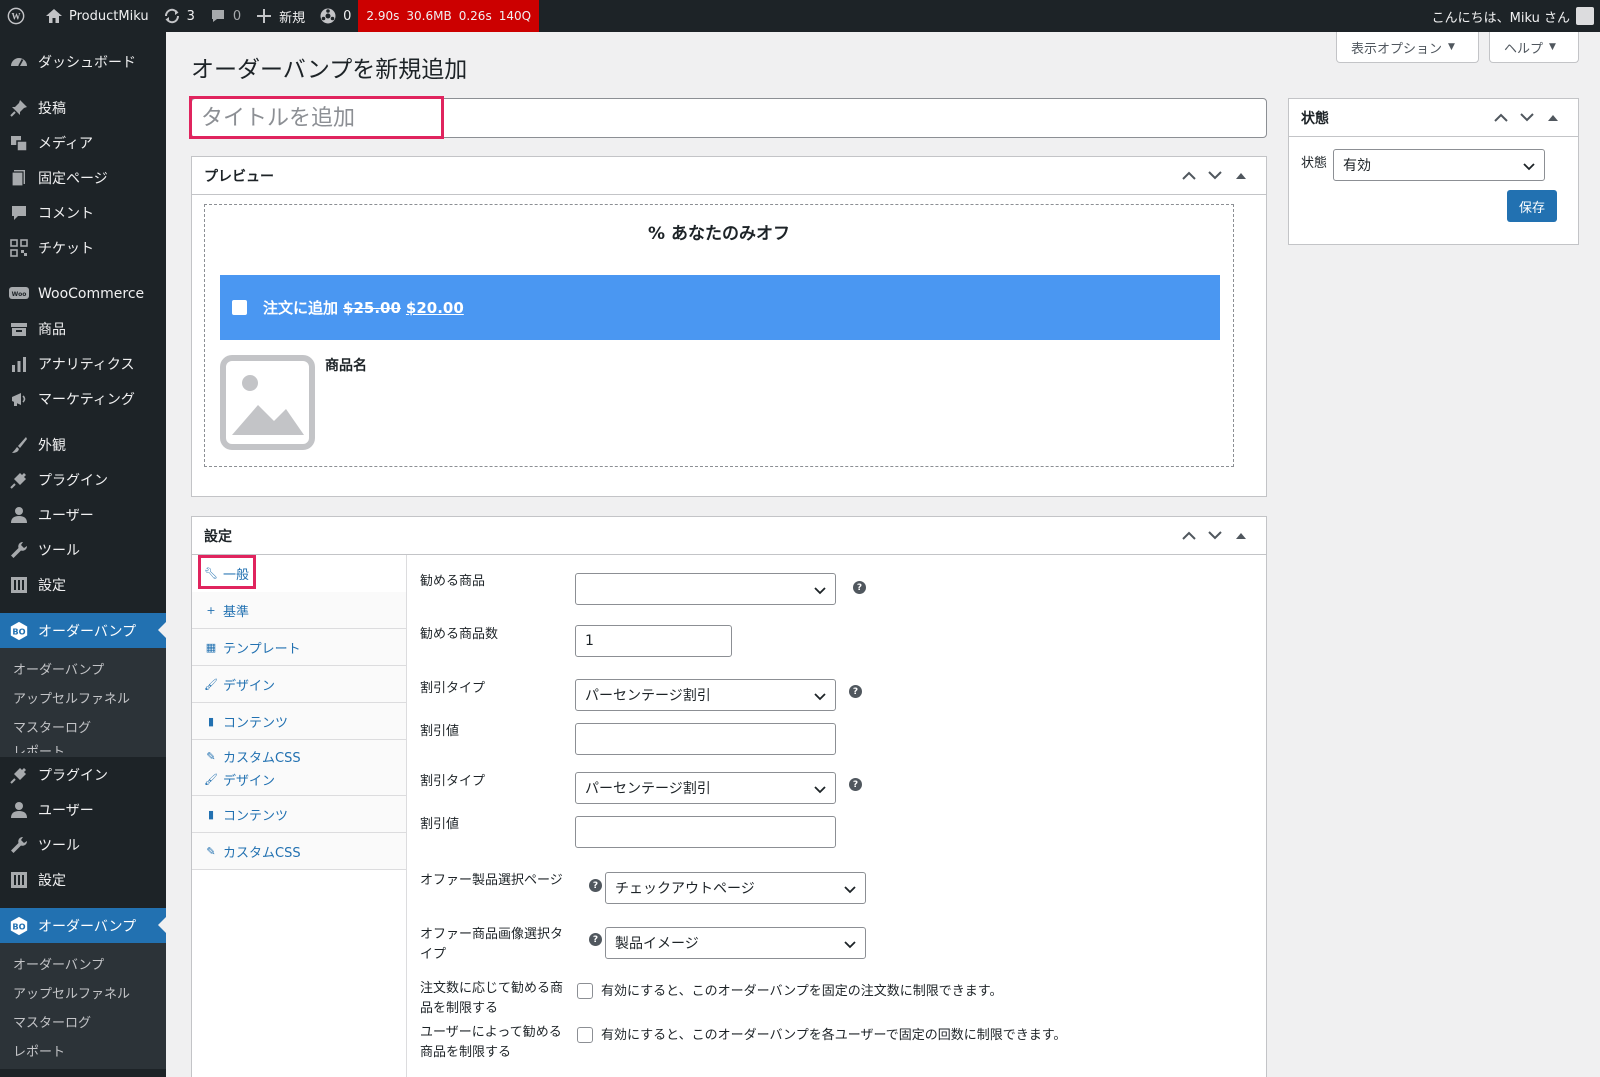 This screenshot has height=1077, width=1600. I want to click on offer-page-select: チェックアウトページ, so click(735, 888).